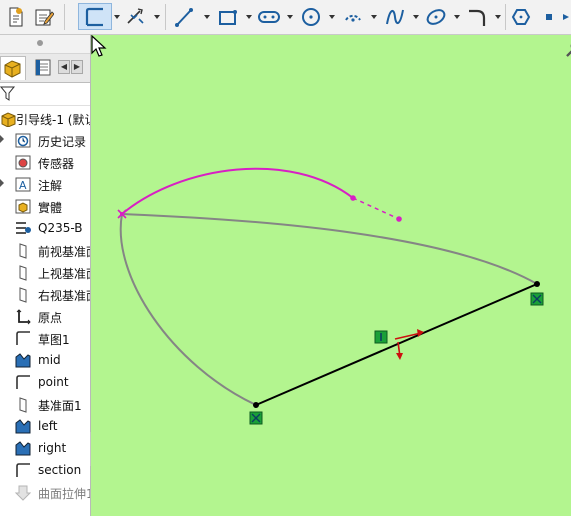 Image resolution: width=571 pixels, height=516 pixels. Describe the element at coordinates (64, 67) in the screenshot. I see `tab-scroll-left: ◀` at that location.